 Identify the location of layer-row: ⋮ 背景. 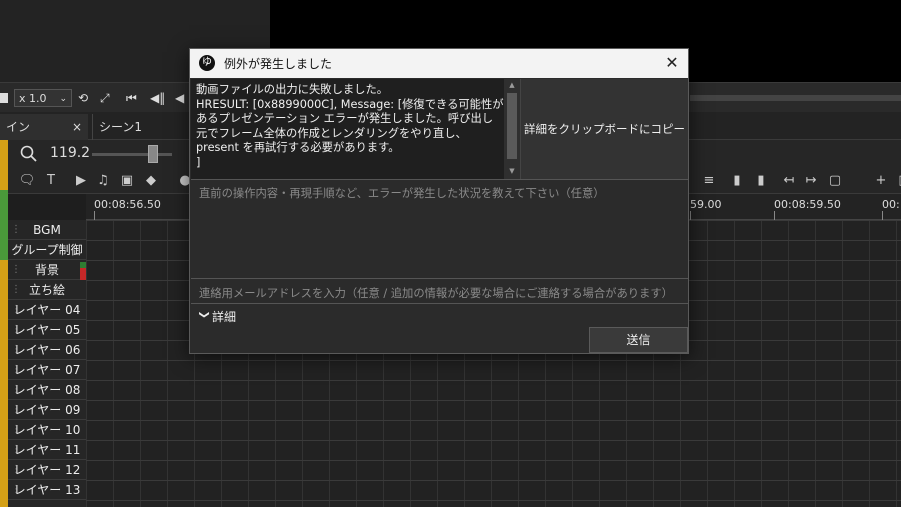
(47, 270).